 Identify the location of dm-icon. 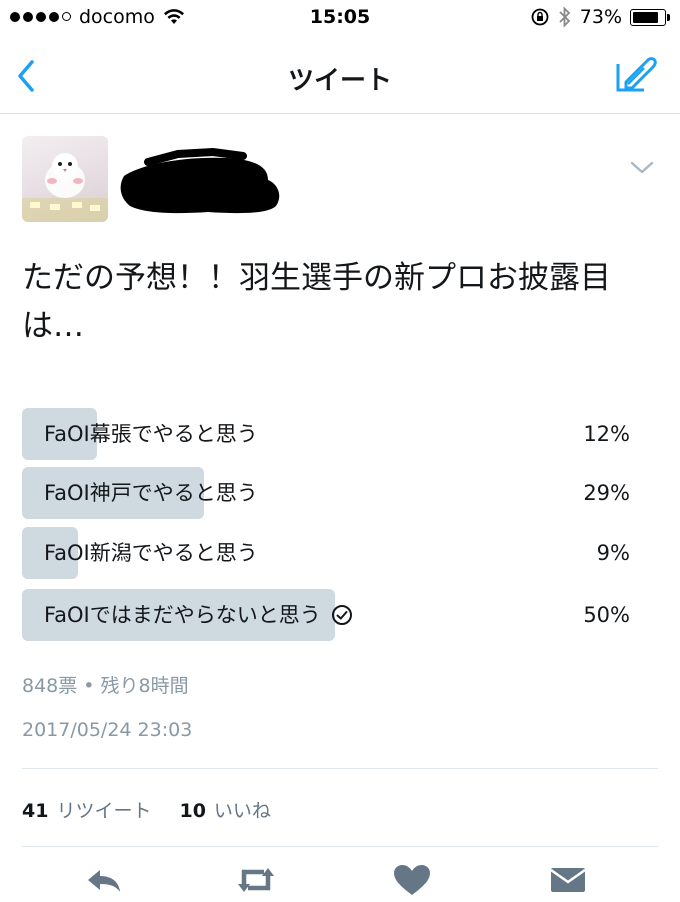
(568, 880).